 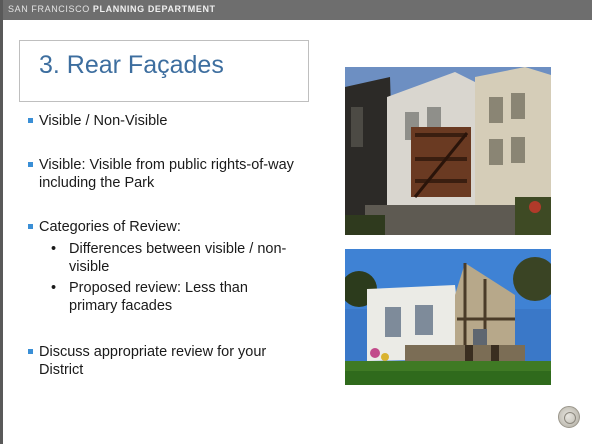 I want to click on title-box: 3. Rear Façades, so click(x=164, y=71).